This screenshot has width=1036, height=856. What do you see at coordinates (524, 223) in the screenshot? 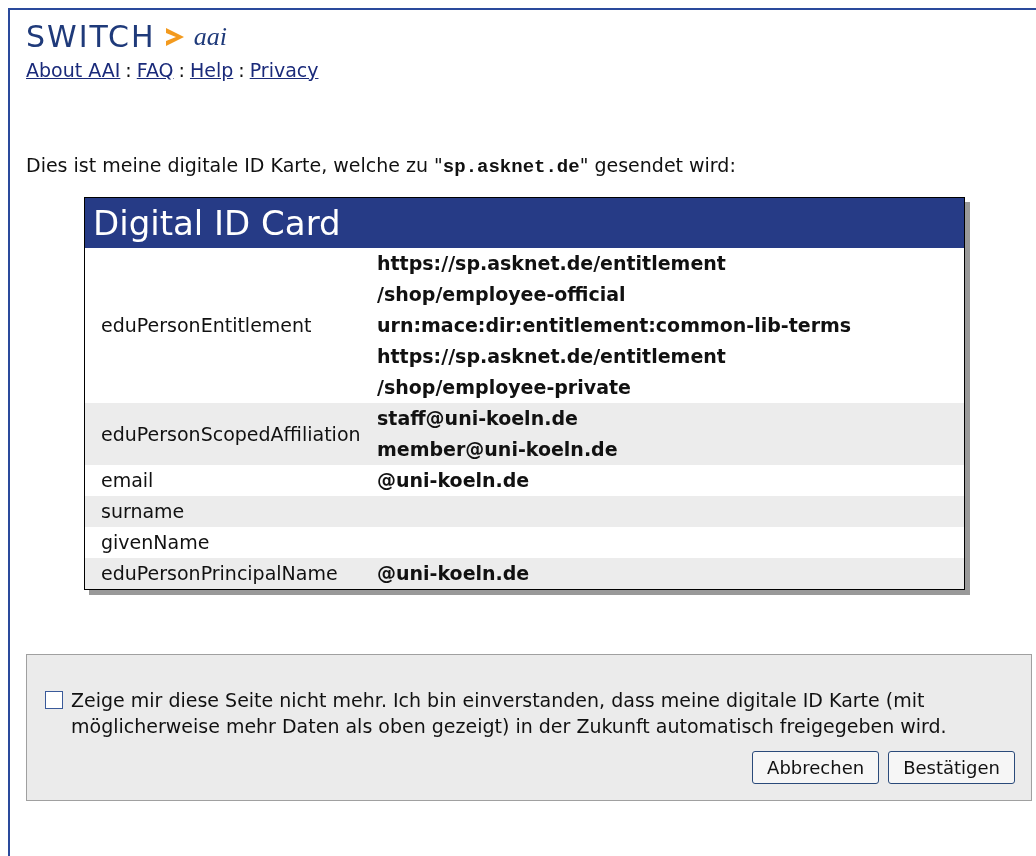
I see `card-title: Digital ID Card` at bounding box center [524, 223].